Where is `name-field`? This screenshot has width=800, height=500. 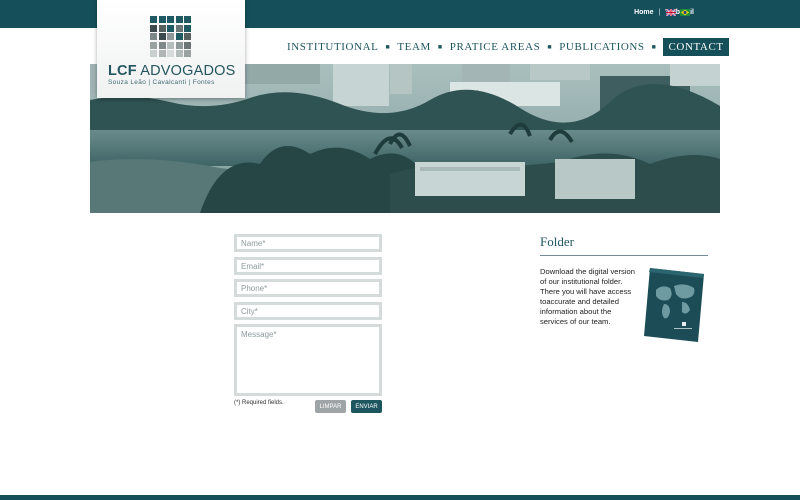
name-field is located at coordinates (308, 243).